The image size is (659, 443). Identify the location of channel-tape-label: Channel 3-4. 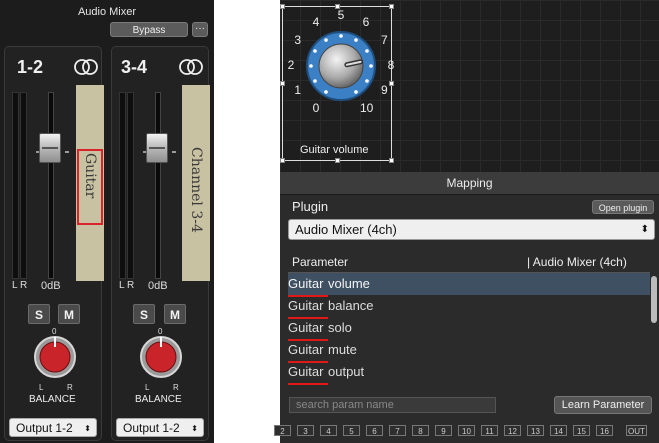
(196, 183).